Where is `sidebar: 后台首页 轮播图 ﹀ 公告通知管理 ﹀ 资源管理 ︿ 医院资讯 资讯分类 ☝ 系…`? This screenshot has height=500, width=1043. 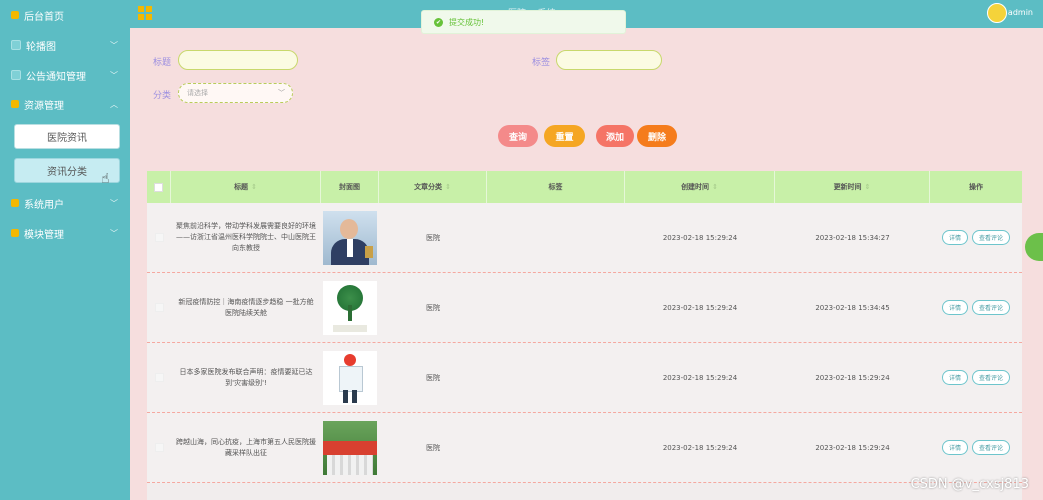 sidebar: 后台首页 轮播图 ﹀ 公告通知管理 ﹀ 资源管理 ︿ 医院资讯 资讯分类 ☝ 系… is located at coordinates (65, 250).